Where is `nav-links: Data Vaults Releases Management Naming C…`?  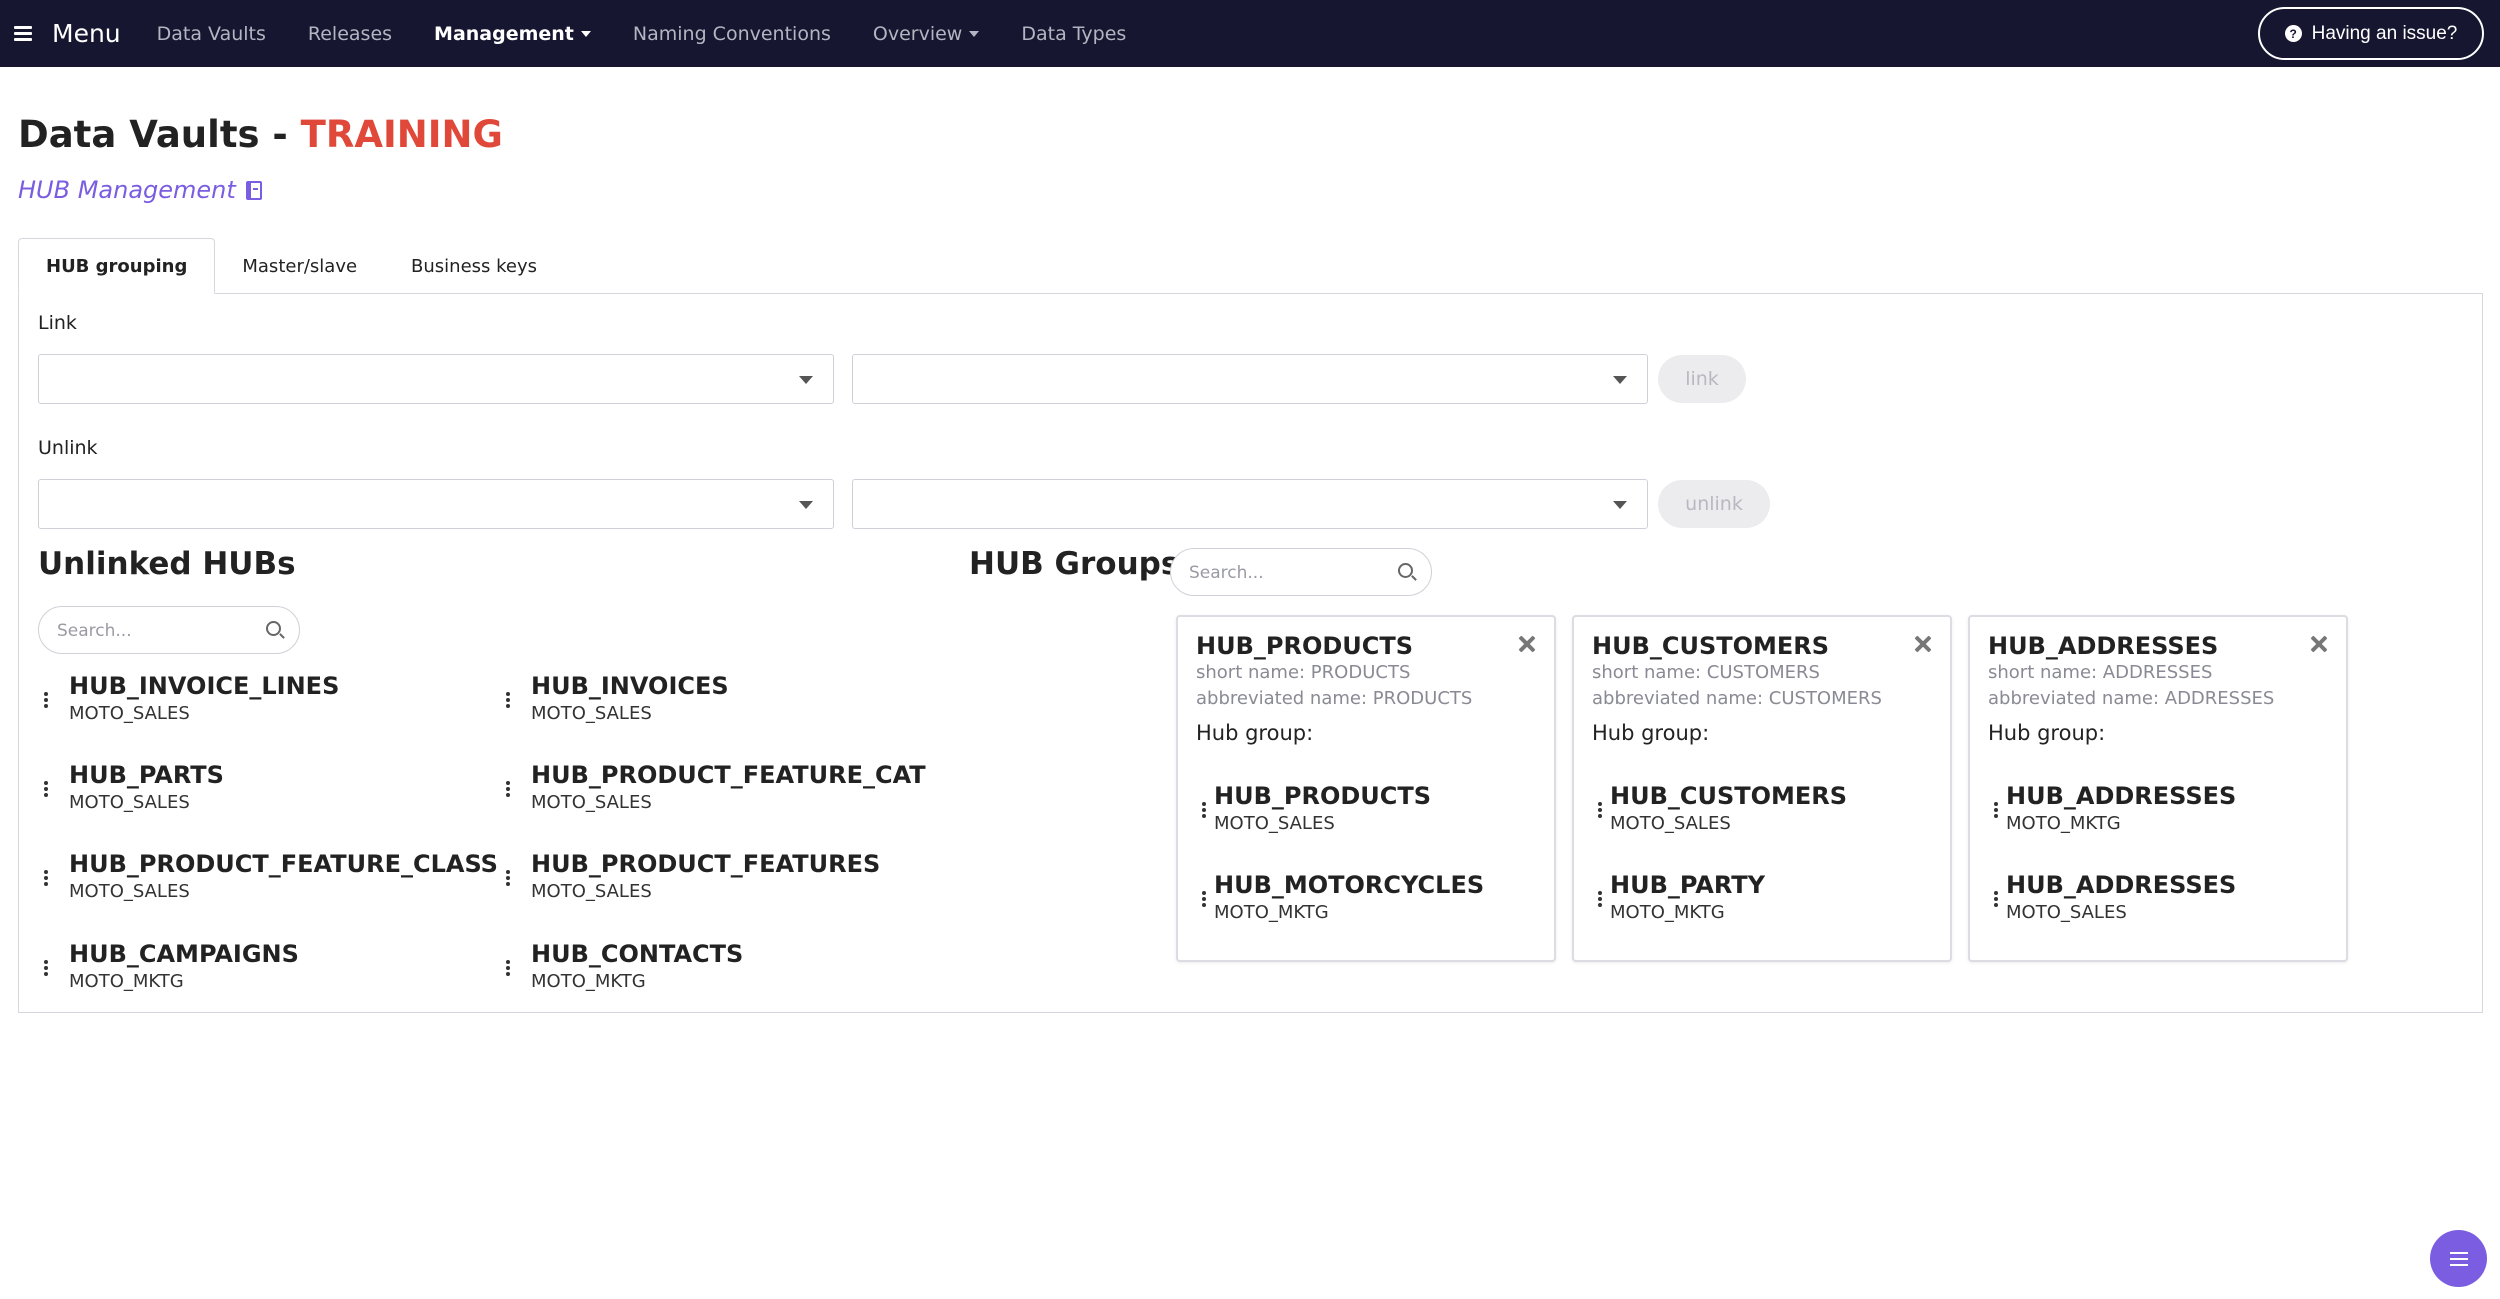 nav-links: Data Vaults Releases Management Naming C… is located at coordinates (663, 34).